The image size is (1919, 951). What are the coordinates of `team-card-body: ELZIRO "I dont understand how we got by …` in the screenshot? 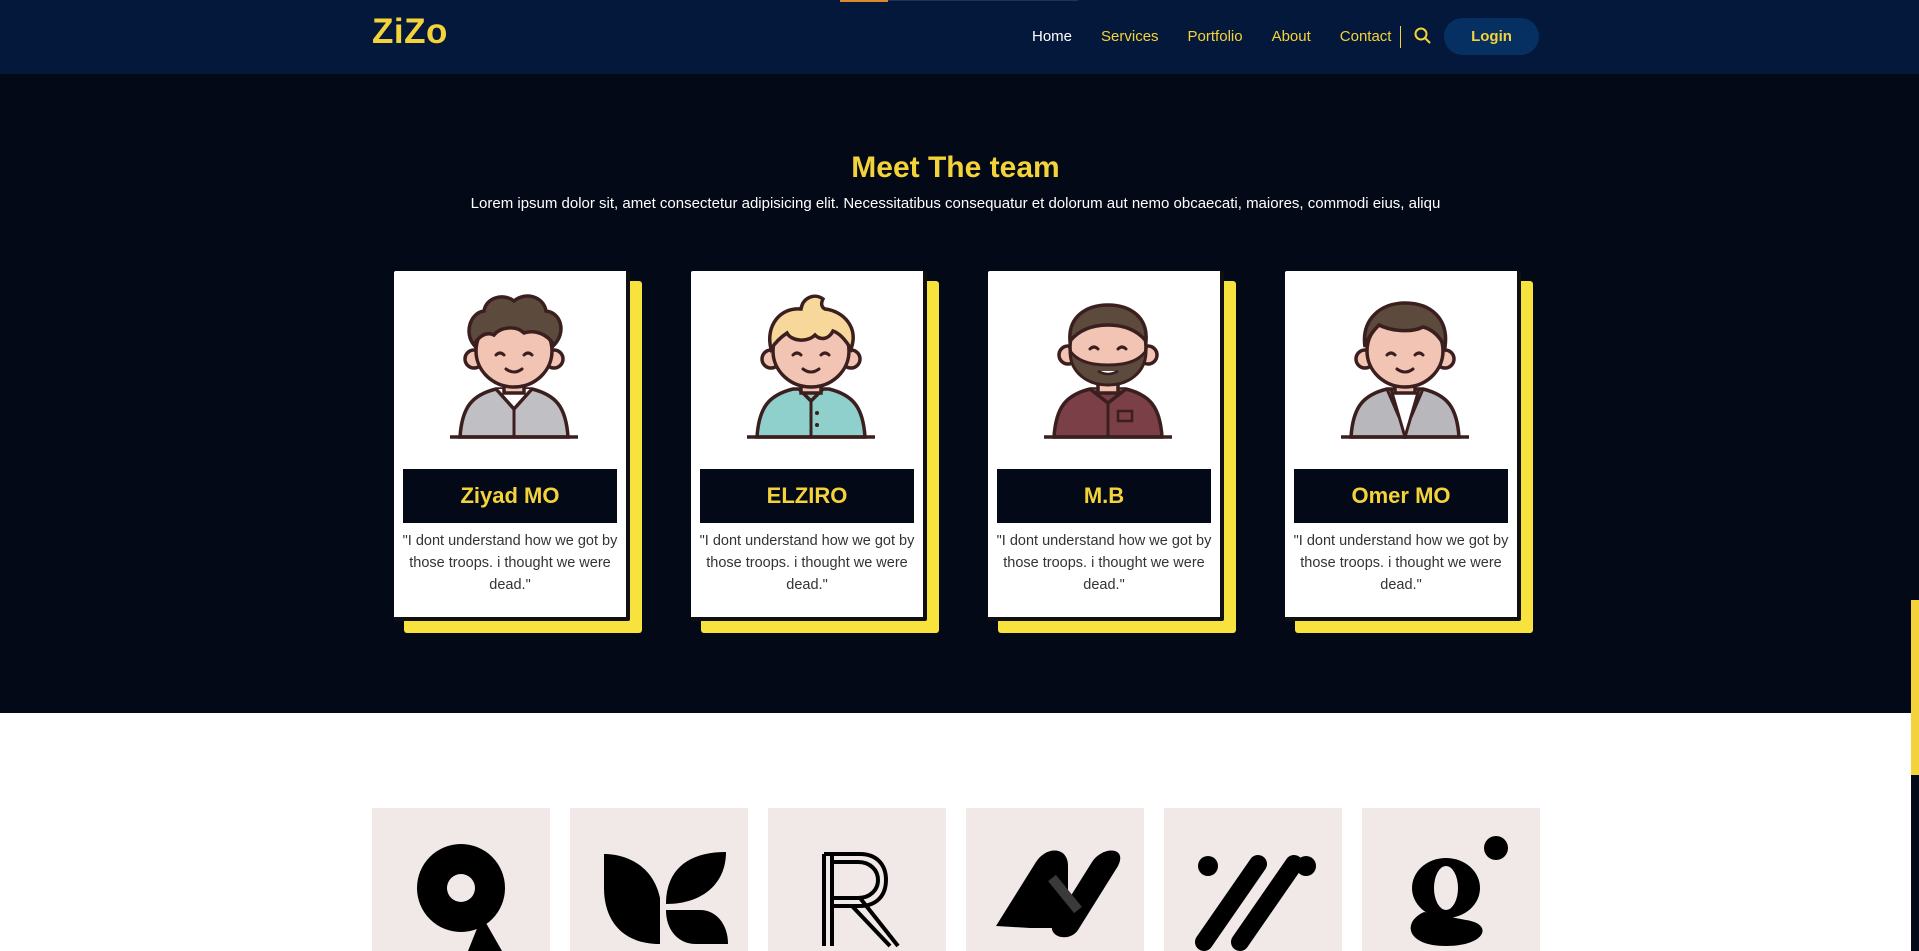 It's located at (809, 446).